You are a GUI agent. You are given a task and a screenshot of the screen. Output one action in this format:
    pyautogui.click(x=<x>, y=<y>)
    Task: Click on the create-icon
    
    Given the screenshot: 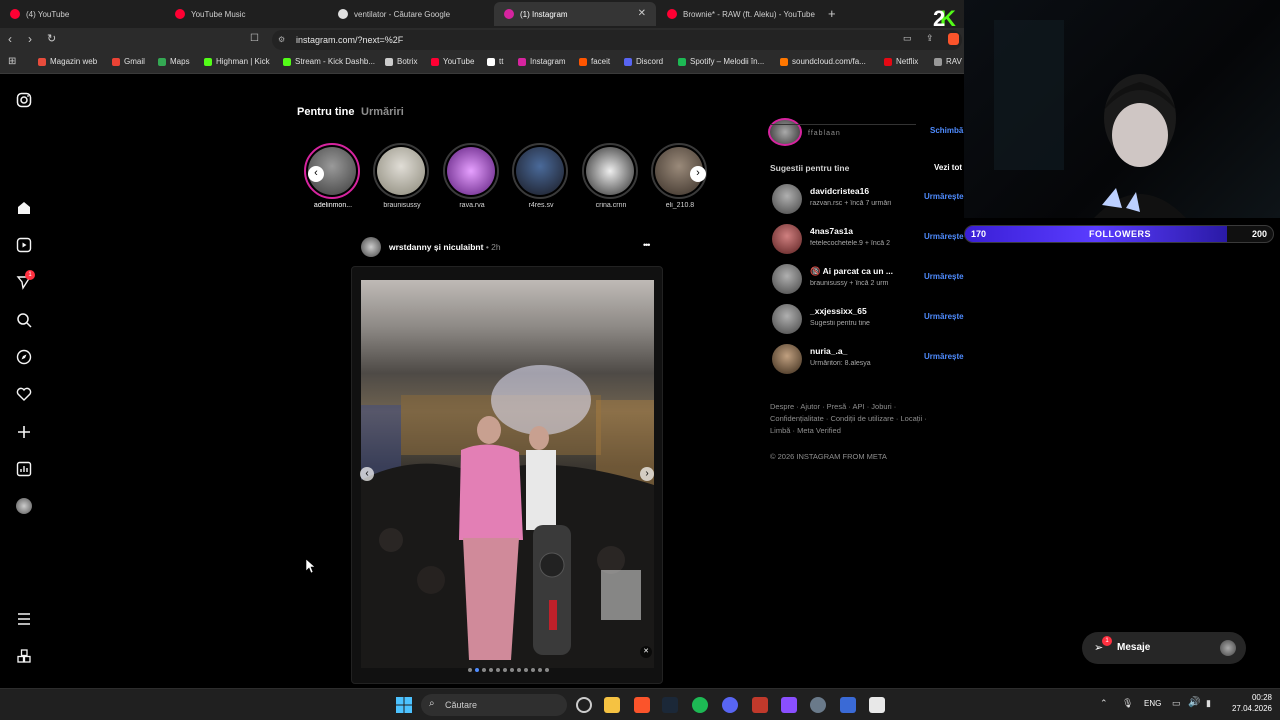 What is the action you would take?
    pyautogui.click(x=24, y=432)
    